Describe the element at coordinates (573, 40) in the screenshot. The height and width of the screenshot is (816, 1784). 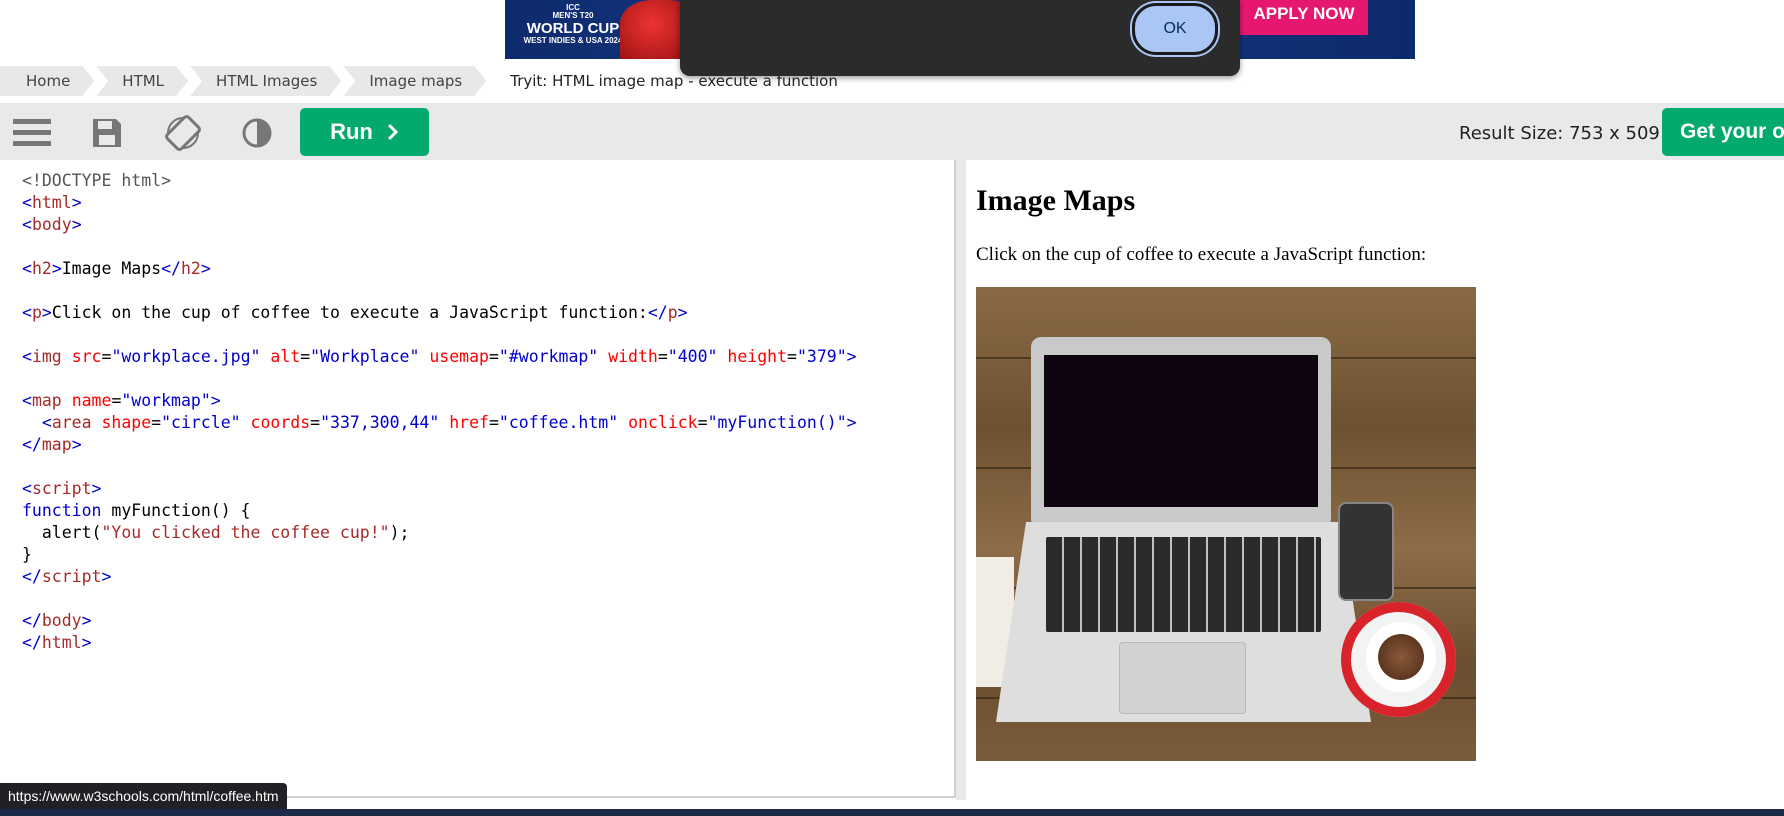
I see `ad-event-line3: WEST INDIES & USA 2024` at that location.